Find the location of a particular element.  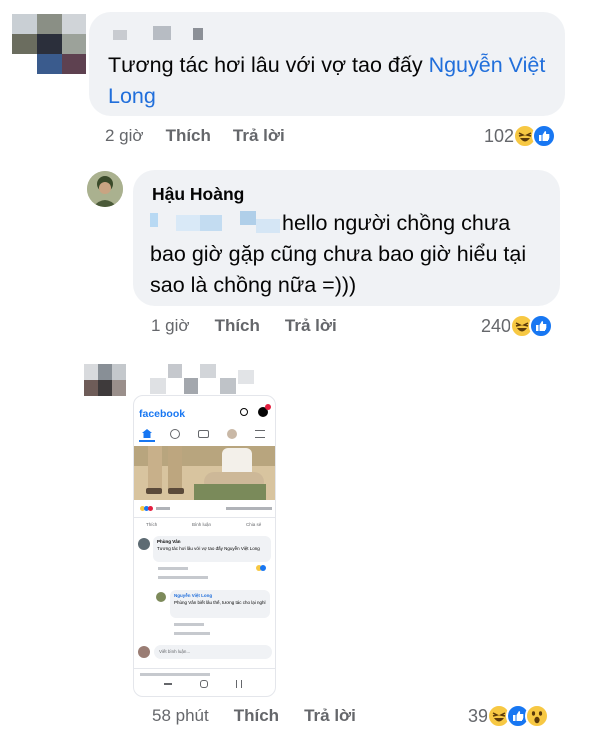

mini-author: Nguyễn Việt Long is located at coordinates (193, 595).